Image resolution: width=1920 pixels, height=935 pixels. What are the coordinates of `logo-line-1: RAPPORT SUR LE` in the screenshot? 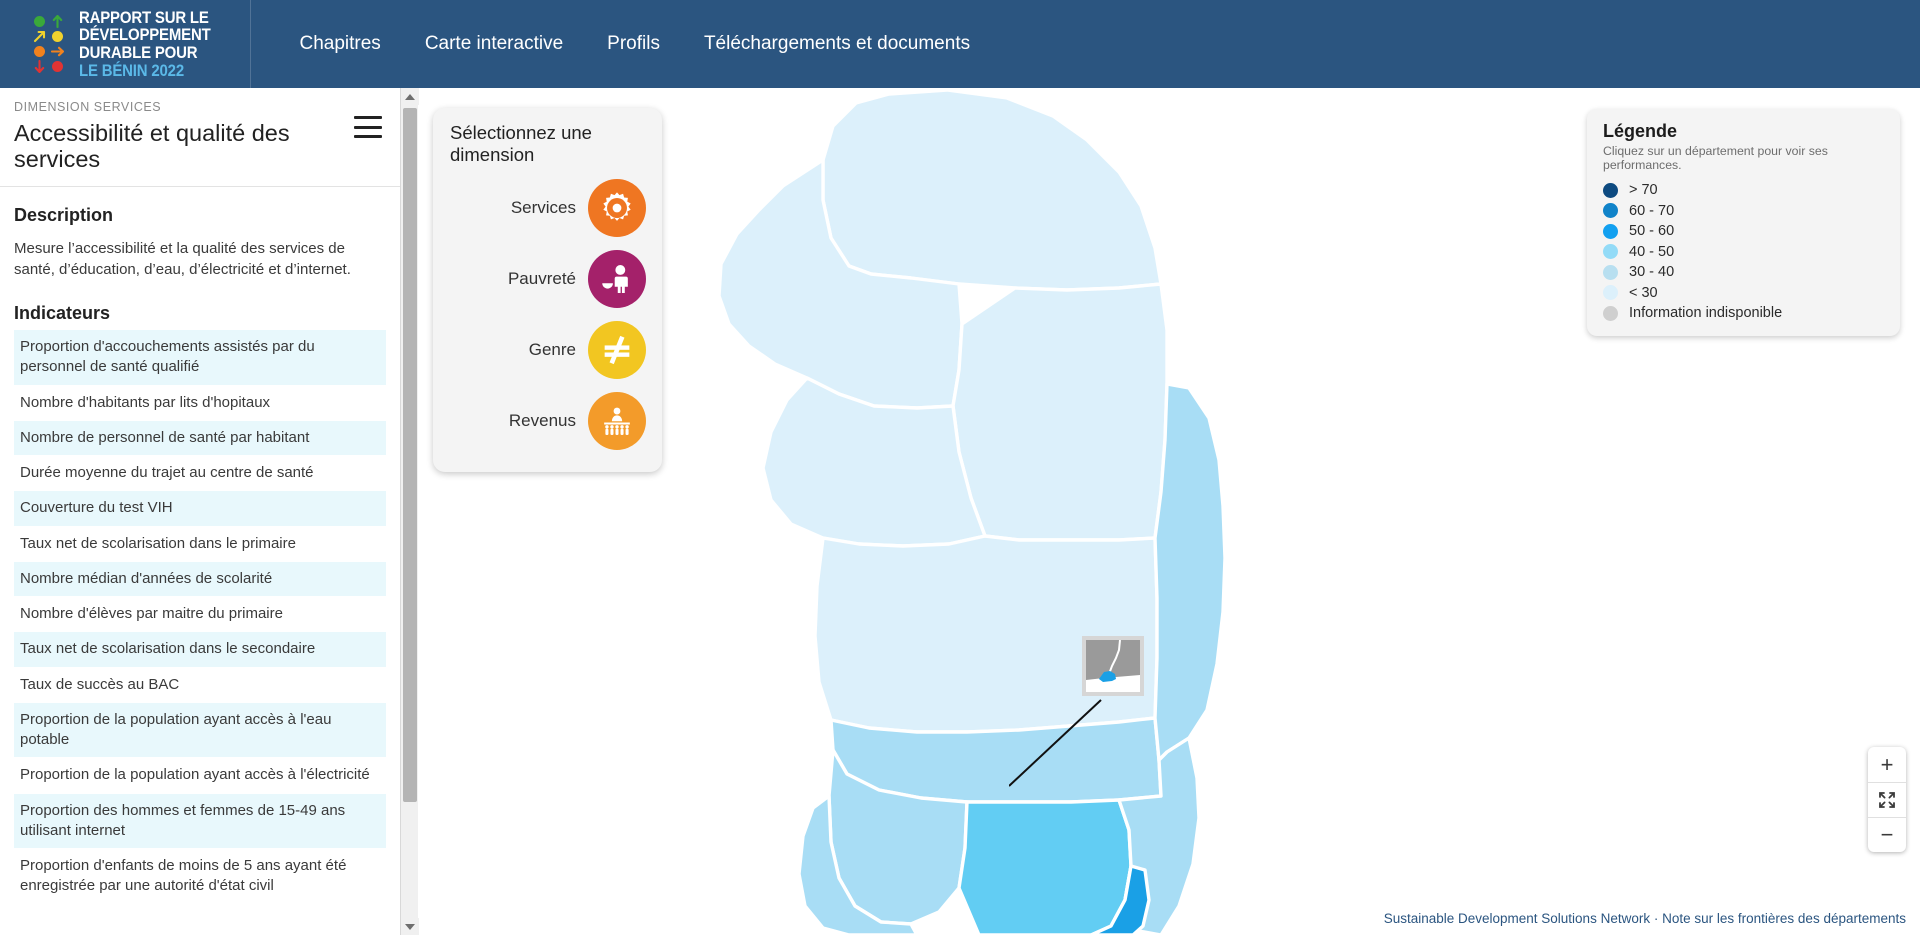 It's located at (144, 17).